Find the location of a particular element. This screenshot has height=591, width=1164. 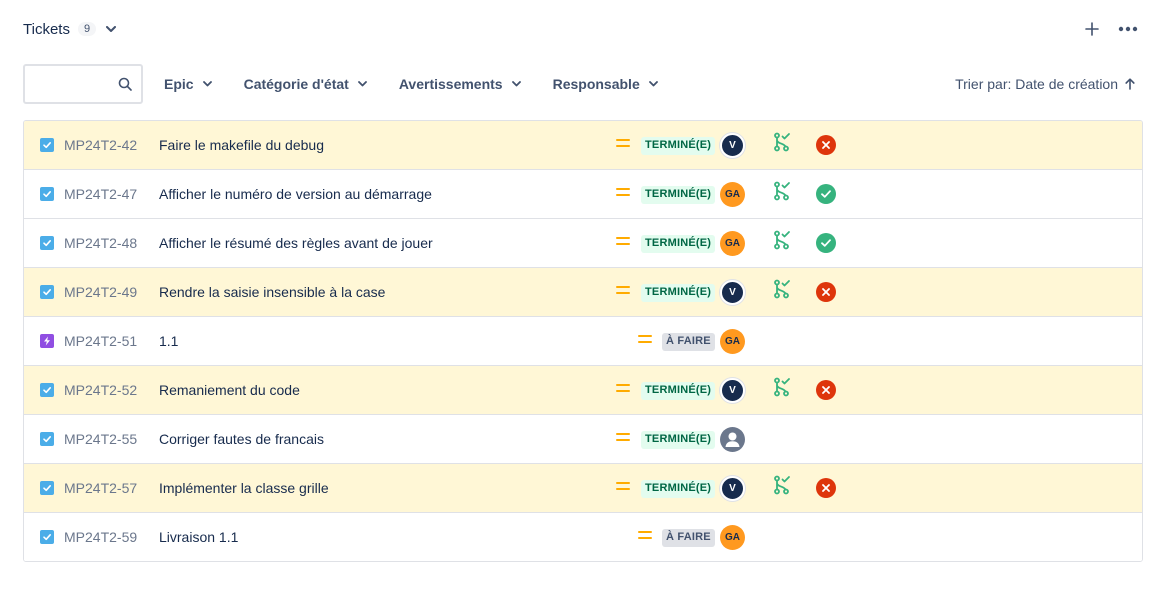

ticket-summary: 1.1 is located at coordinates (168, 341).